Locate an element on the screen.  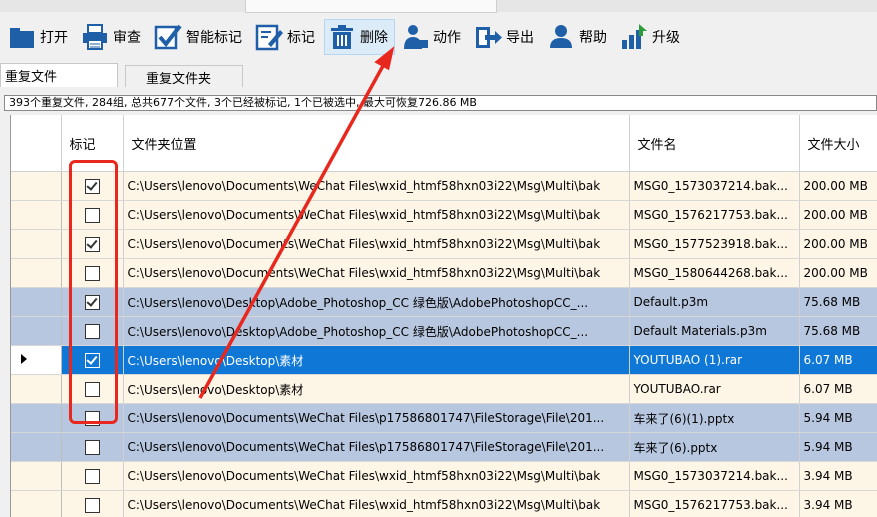
open-button: 打开 is located at coordinates (39, 37).